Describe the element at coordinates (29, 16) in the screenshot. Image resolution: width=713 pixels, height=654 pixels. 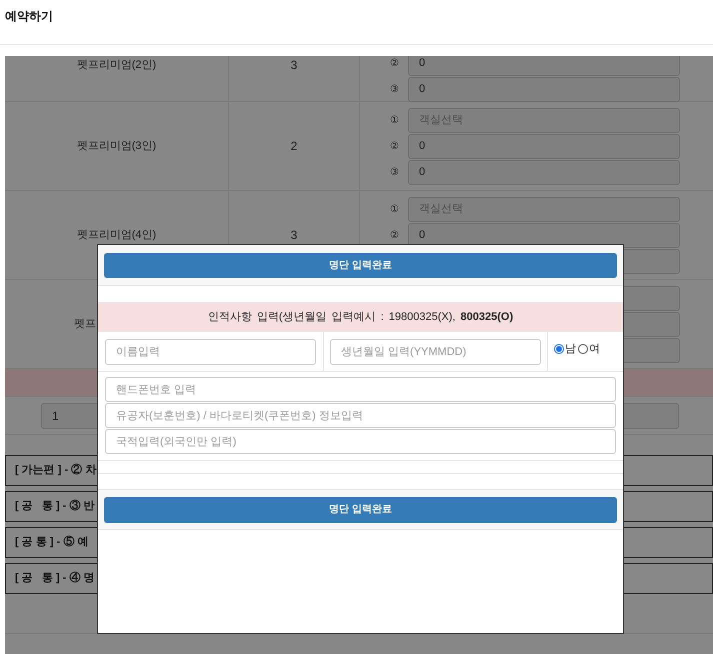
I see `page-title: 예약하기` at that location.